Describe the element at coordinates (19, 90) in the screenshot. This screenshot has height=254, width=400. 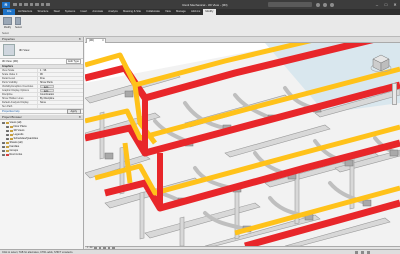
I see `property-name: Graphic Display Options` at that location.